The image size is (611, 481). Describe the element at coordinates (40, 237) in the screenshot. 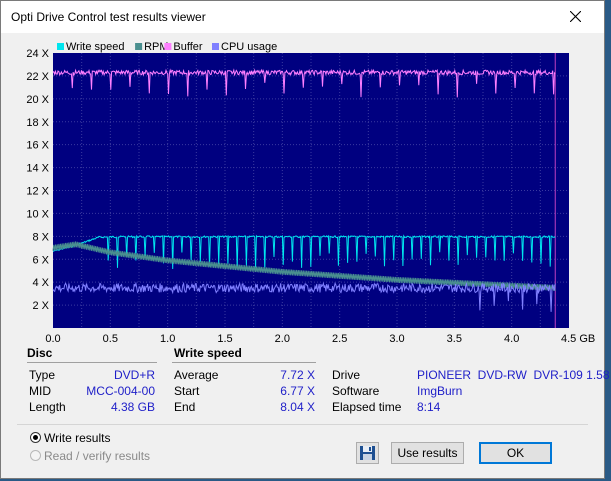

I see `y-tick-label: 8 X` at that location.